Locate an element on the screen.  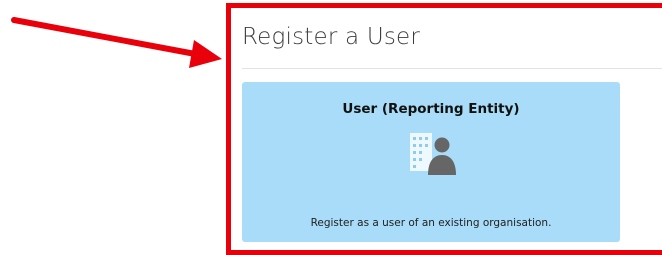
card-heading: User (Reporting Entity) is located at coordinates (431, 109).